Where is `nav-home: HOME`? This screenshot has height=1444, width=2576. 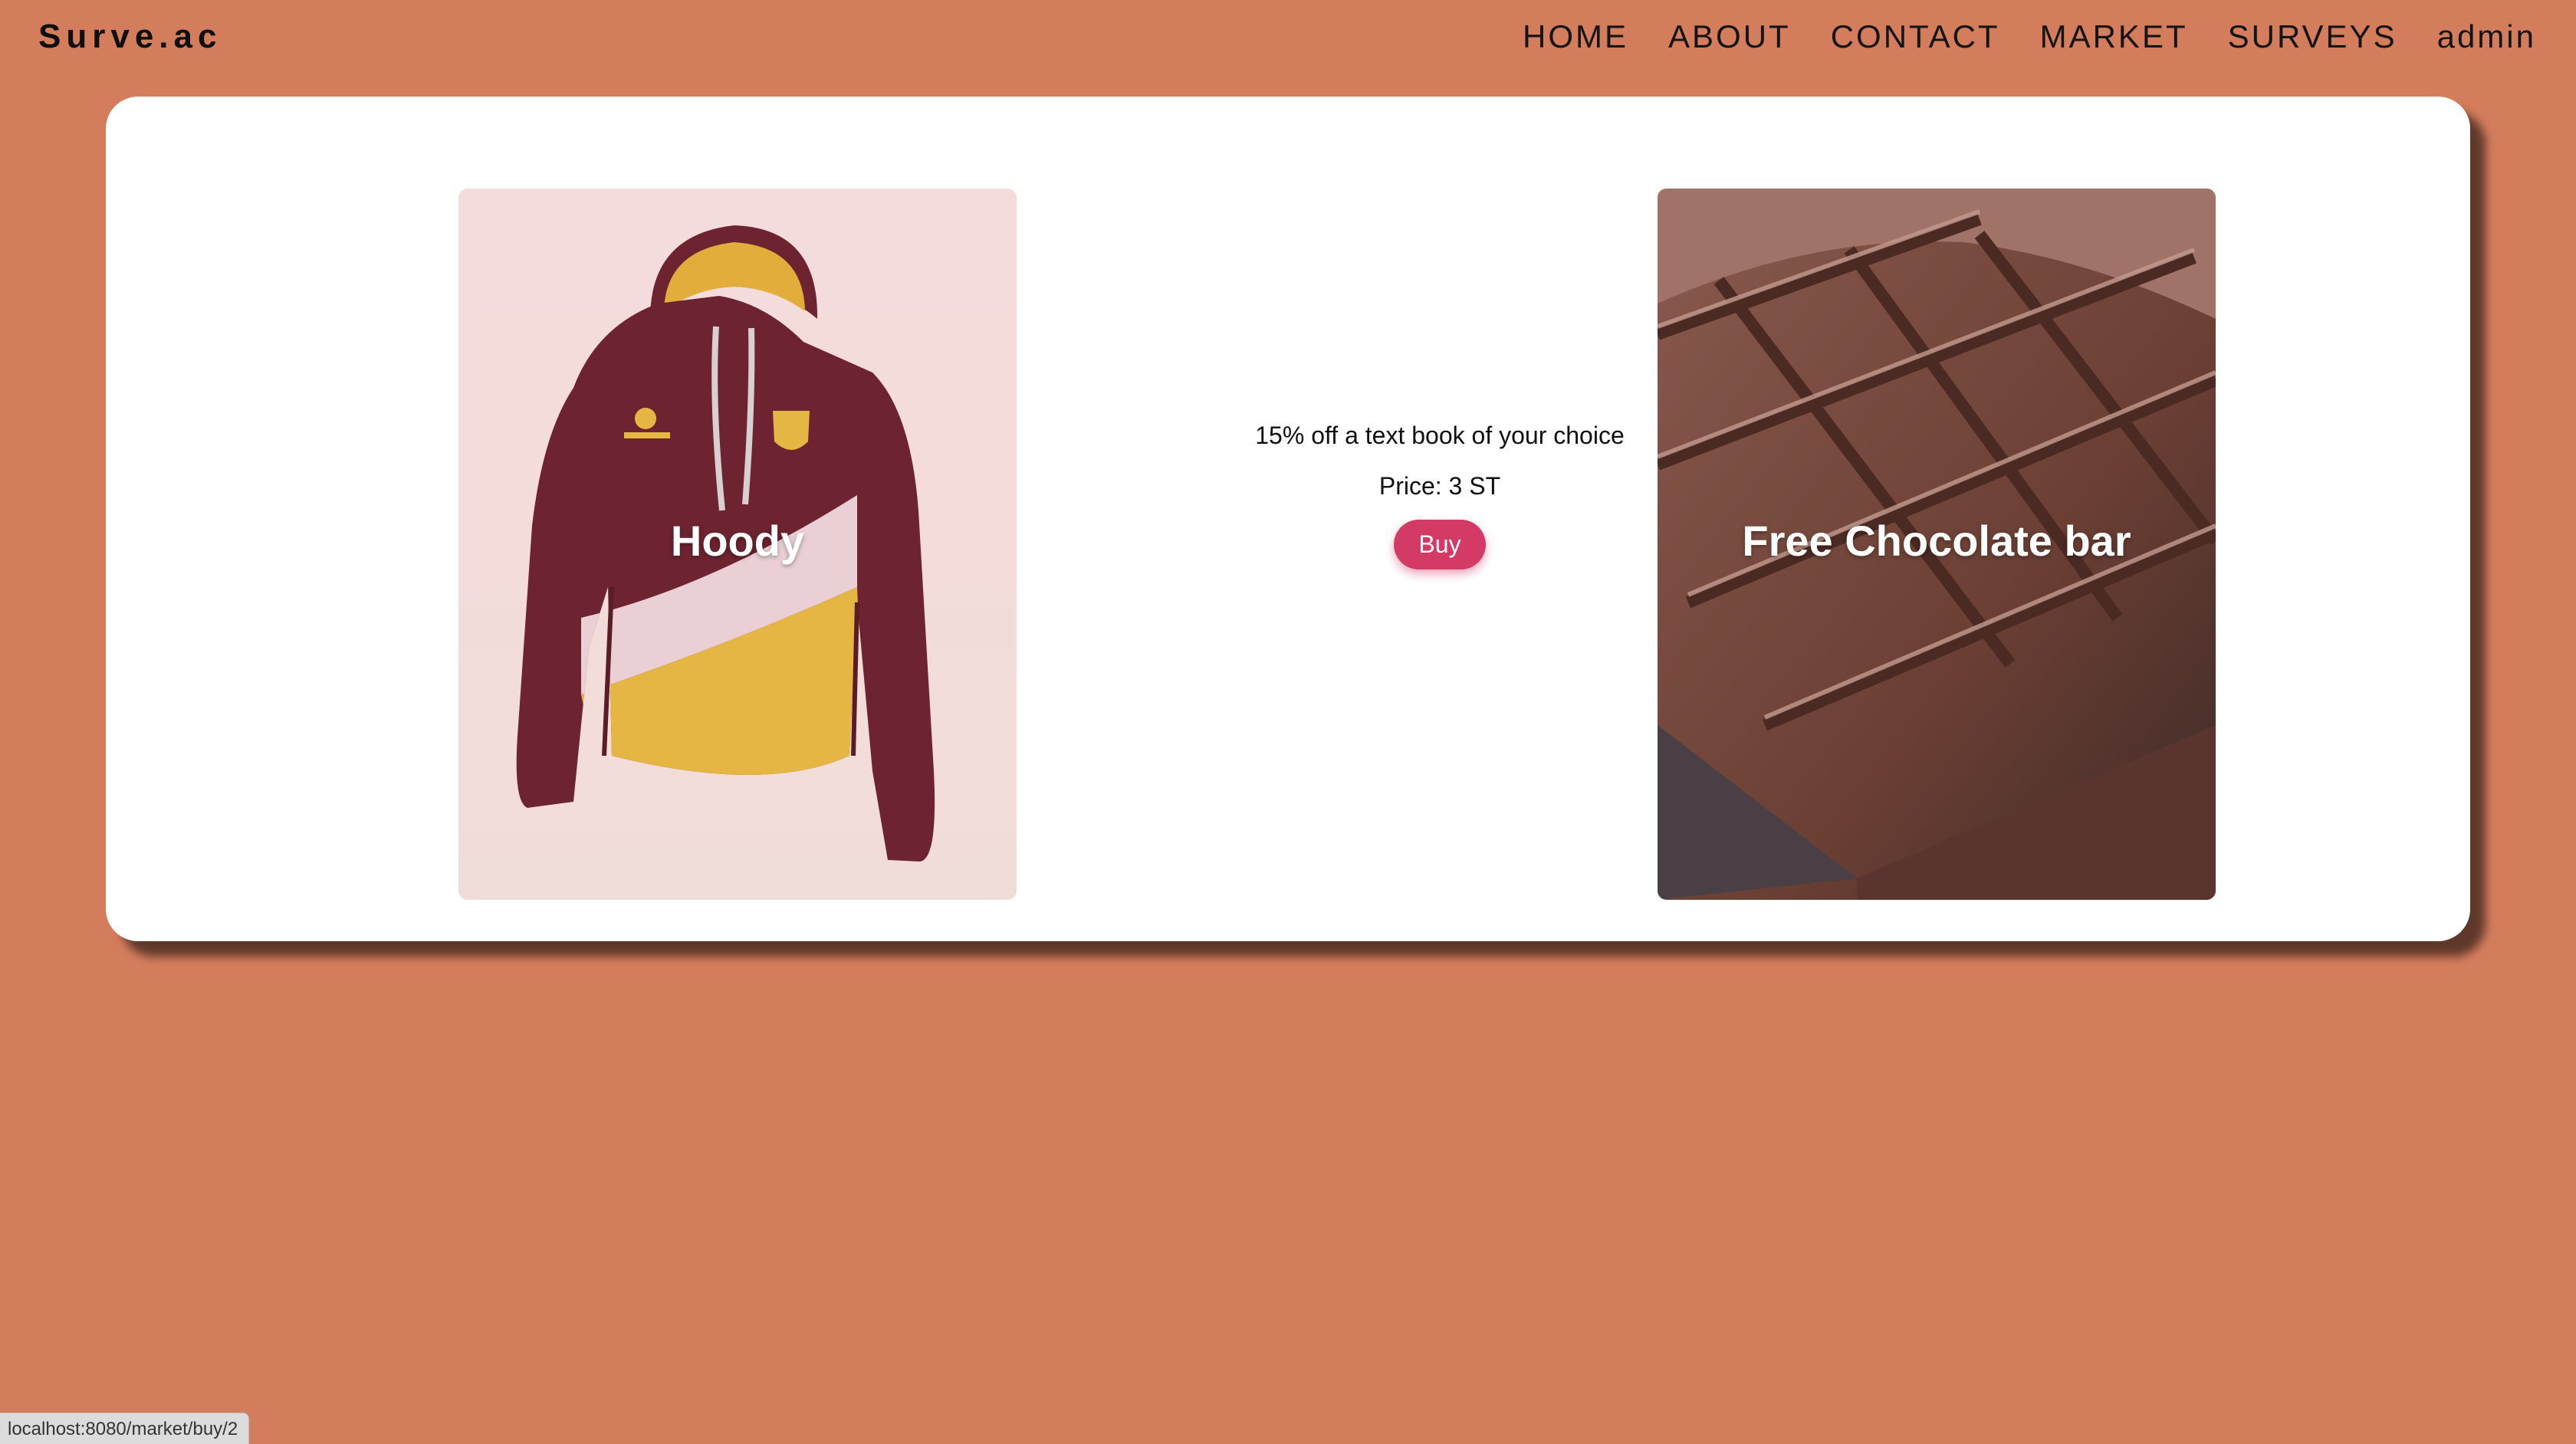 nav-home: HOME is located at coordinates (1575, 36).